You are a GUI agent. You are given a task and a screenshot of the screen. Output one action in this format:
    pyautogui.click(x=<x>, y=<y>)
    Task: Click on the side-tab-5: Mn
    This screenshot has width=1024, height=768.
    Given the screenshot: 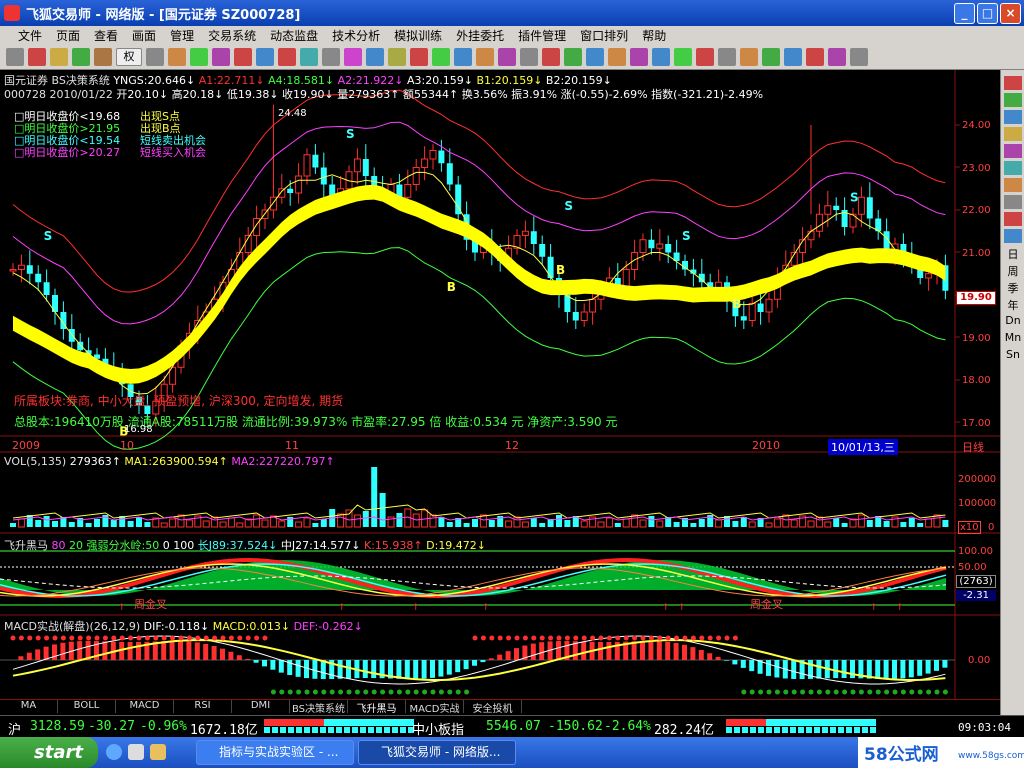 What is the action you would take?
    pyautogui.click(x=1013, y=339)
    